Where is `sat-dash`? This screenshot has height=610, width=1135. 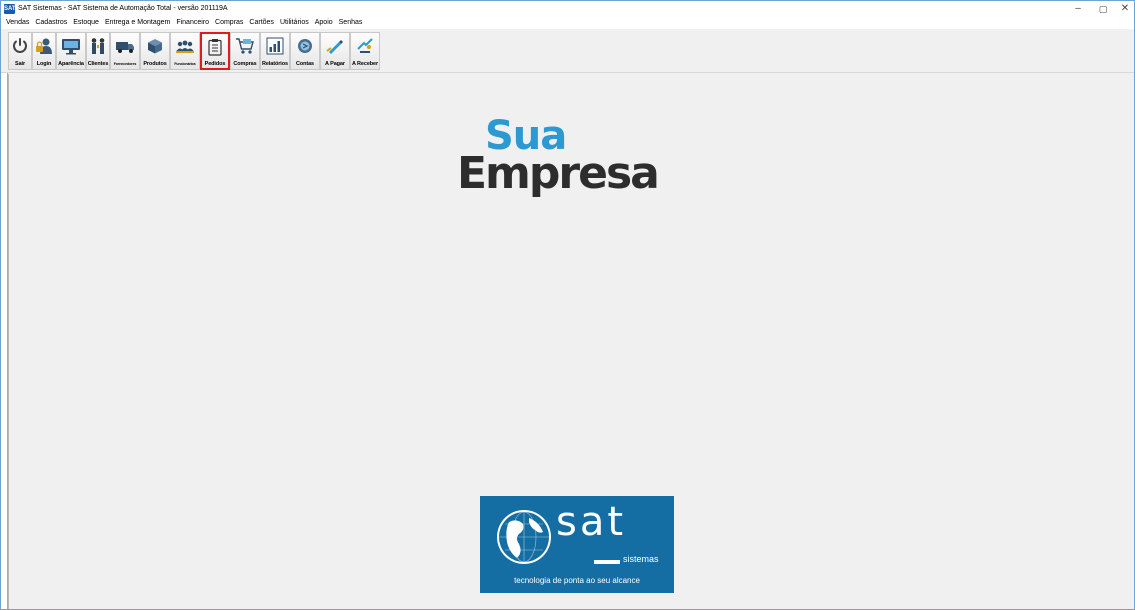
sat-dash is located at coordinates (607, 562).